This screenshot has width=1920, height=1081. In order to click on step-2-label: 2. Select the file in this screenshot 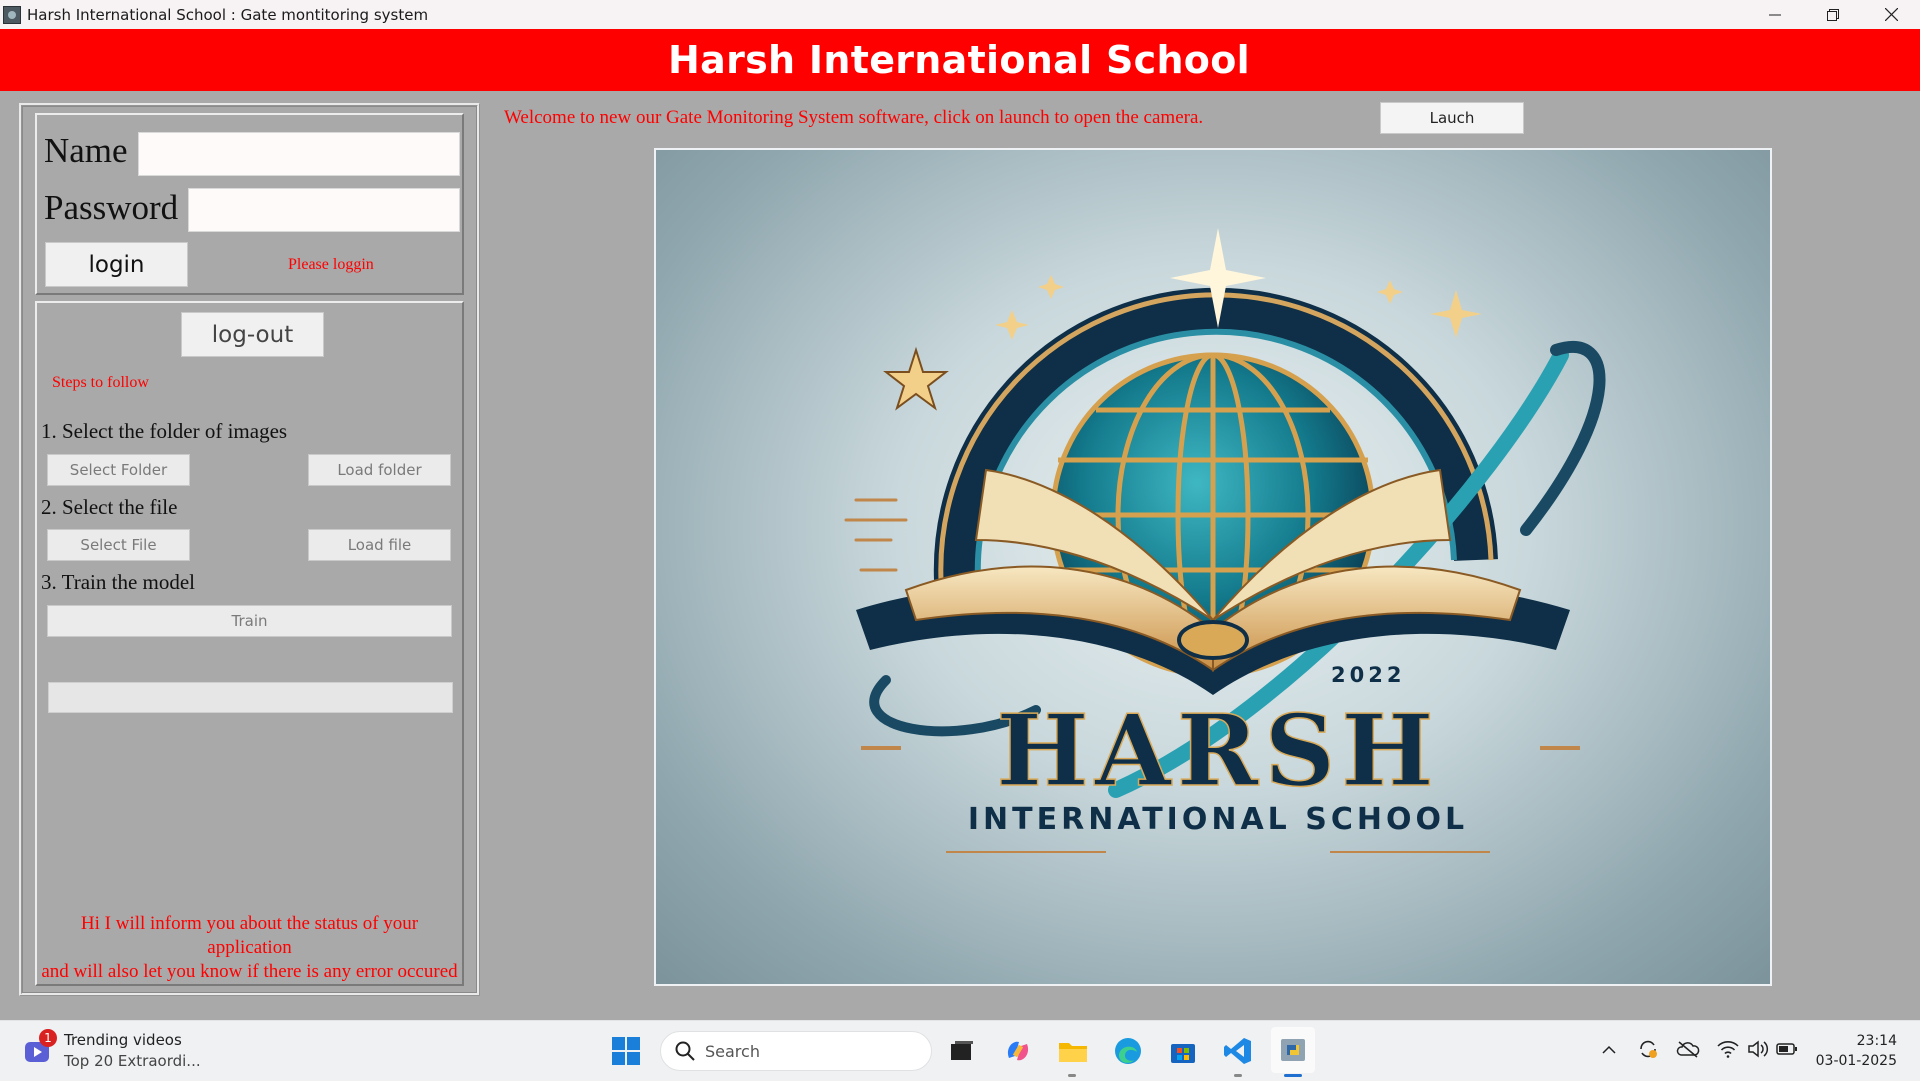, I will do `click(109, 507)`.